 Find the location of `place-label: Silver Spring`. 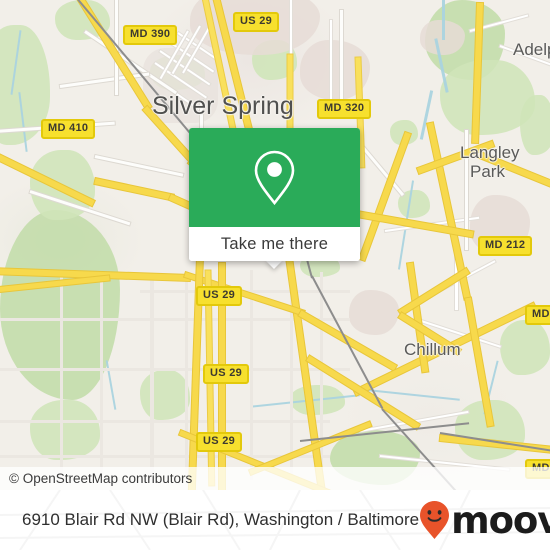

place-label: Silver Spring is located at coordinates (223, 106).